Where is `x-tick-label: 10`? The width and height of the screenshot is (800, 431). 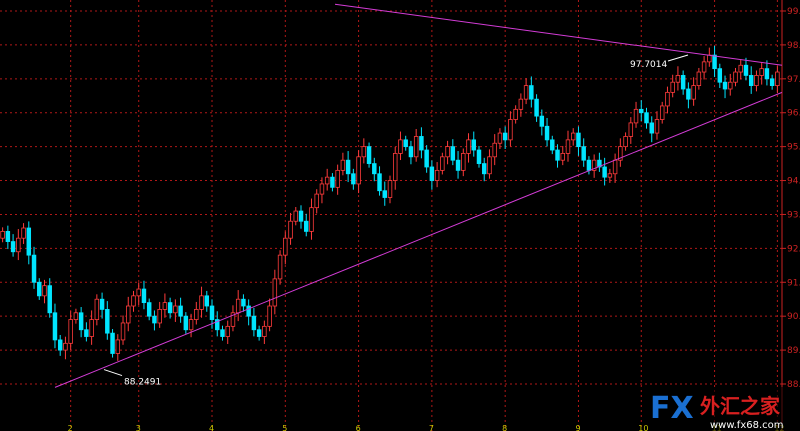 x-tick-label: 10 is located at coordinates (643, 427).